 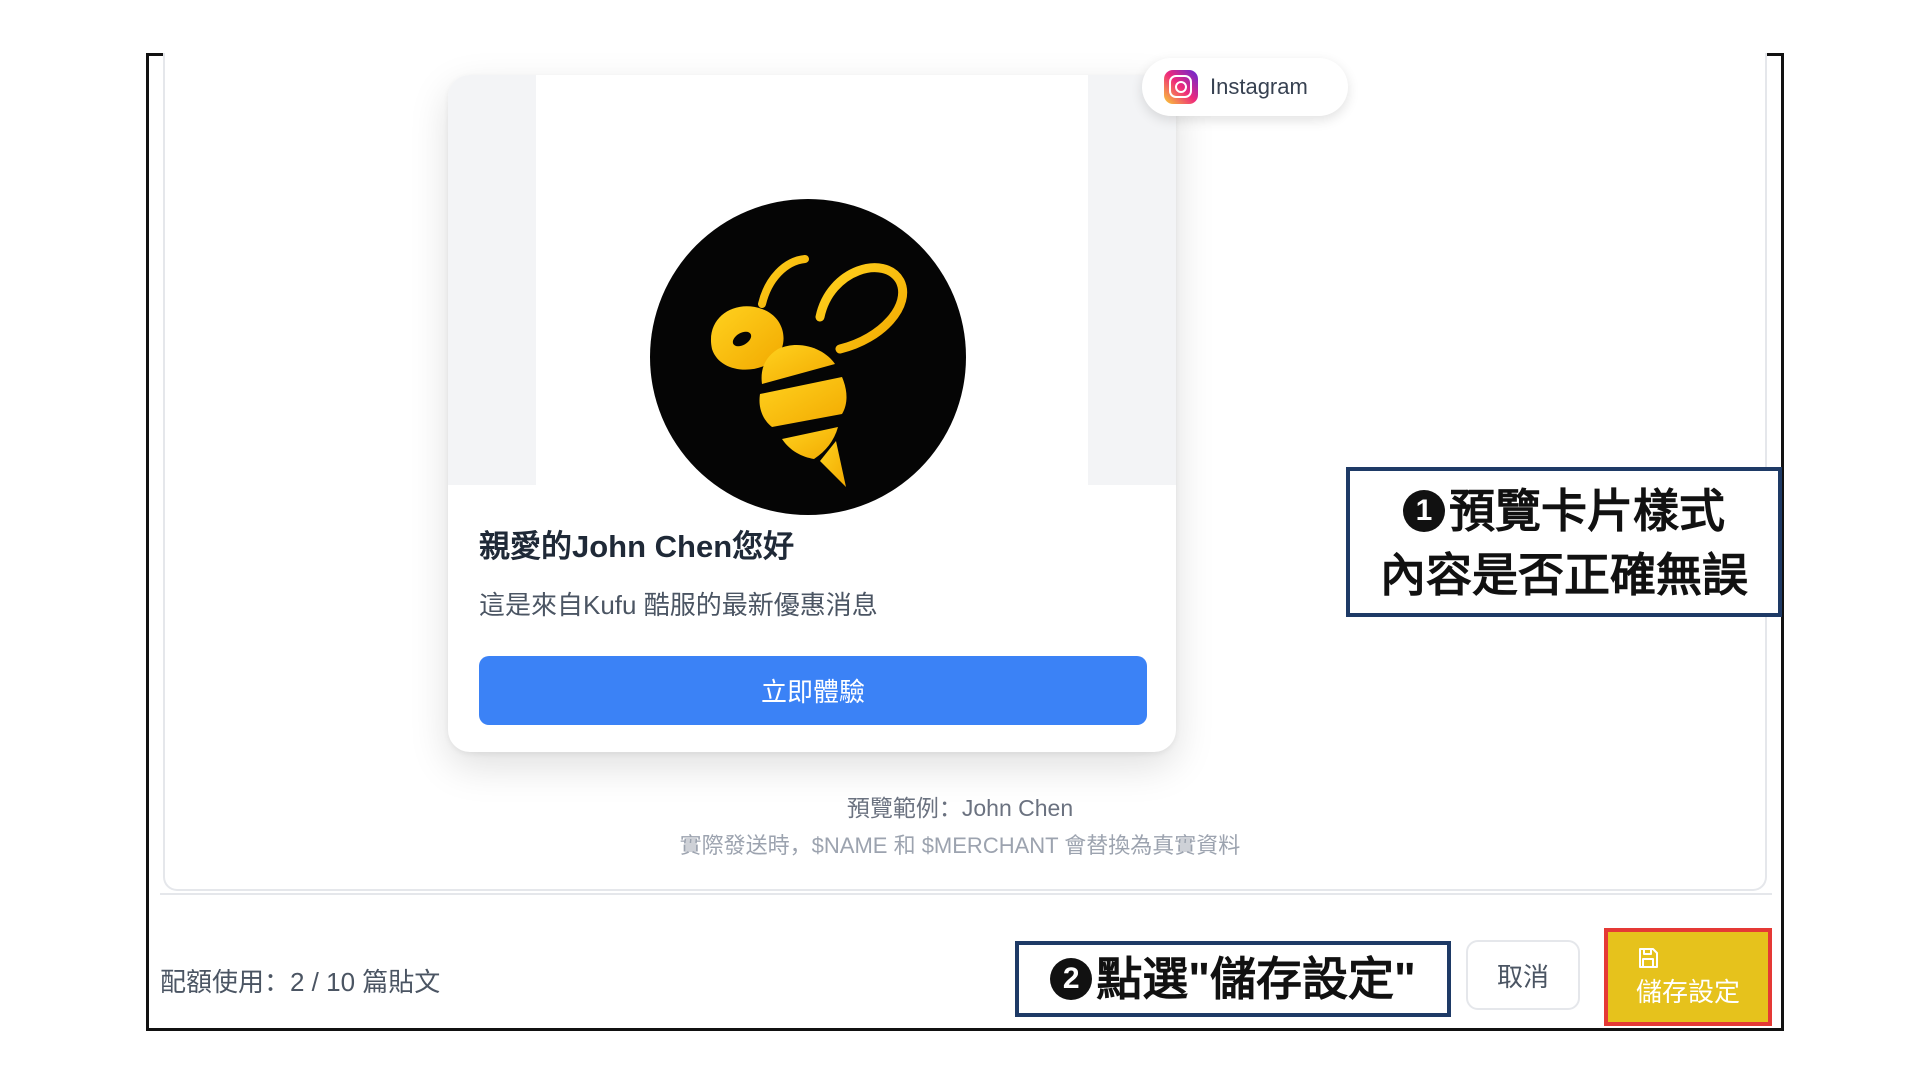 I want to click on instagram-icon, so click(x=1181, y=87).